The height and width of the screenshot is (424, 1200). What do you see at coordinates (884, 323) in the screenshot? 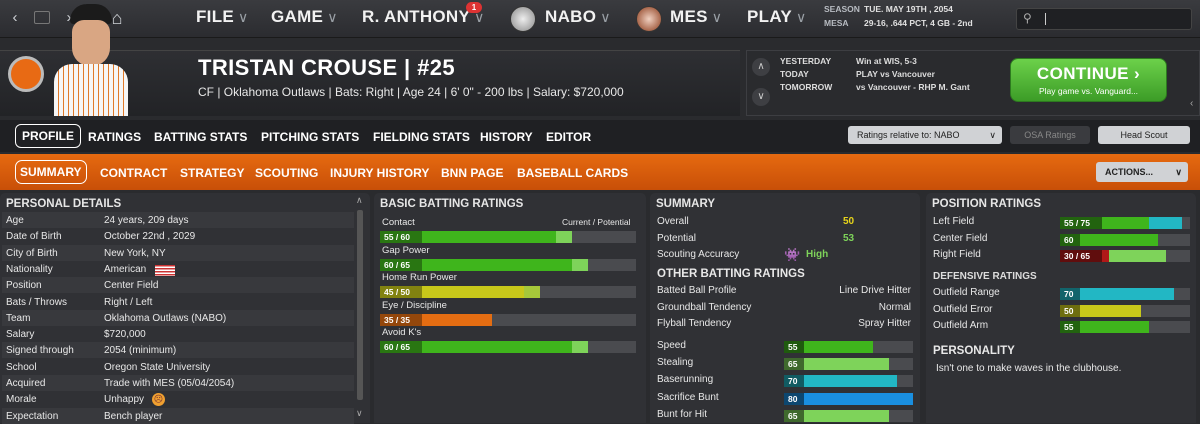
I see `other-value: Spray Hitter` at bounding box center [884, 323].